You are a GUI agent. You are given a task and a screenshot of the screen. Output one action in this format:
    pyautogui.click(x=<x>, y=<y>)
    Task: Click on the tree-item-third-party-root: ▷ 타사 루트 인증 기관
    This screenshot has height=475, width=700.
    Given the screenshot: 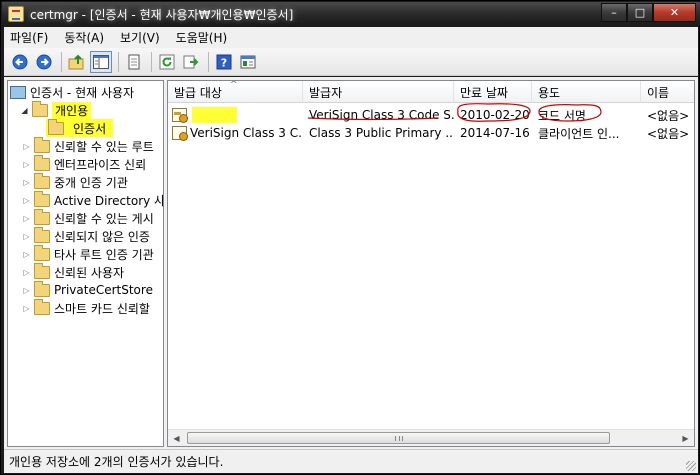 What is the action you would take?
    pyautogui.click(x=88, y=253)
    